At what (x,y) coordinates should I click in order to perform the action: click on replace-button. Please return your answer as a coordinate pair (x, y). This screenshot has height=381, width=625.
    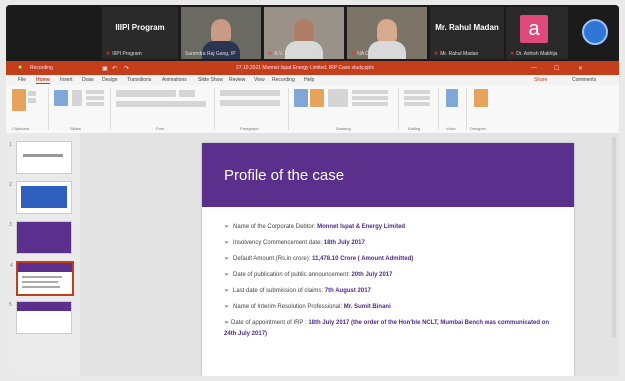
    Looking at the image, I should click on (417, 98).